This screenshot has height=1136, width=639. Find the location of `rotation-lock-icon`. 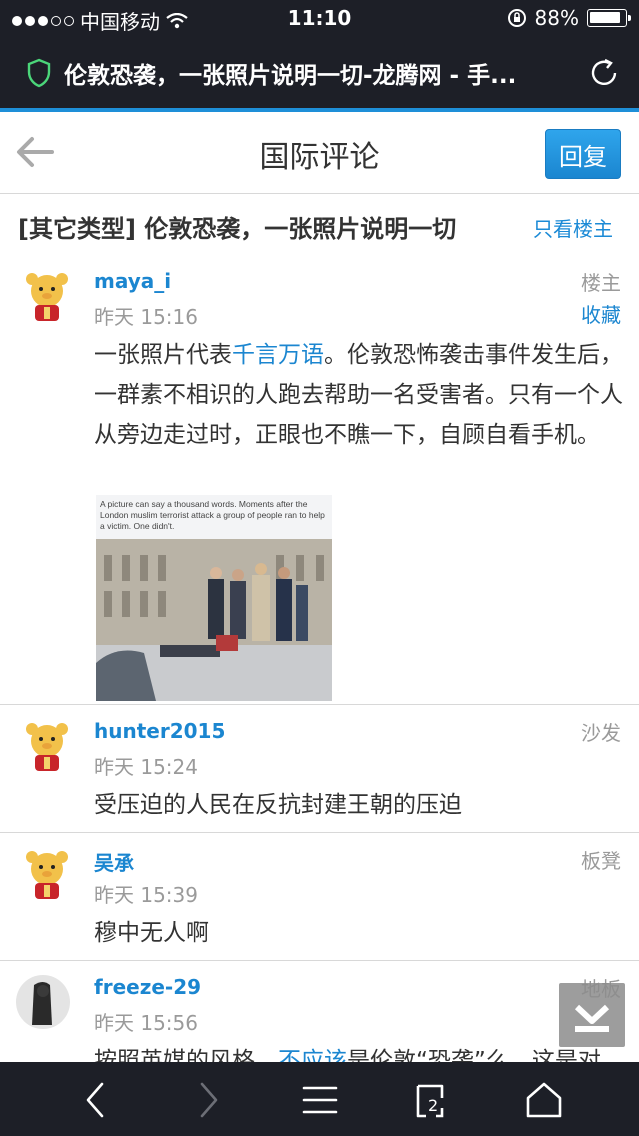

rotation-lock-icon is located at coordinates (516, 18).